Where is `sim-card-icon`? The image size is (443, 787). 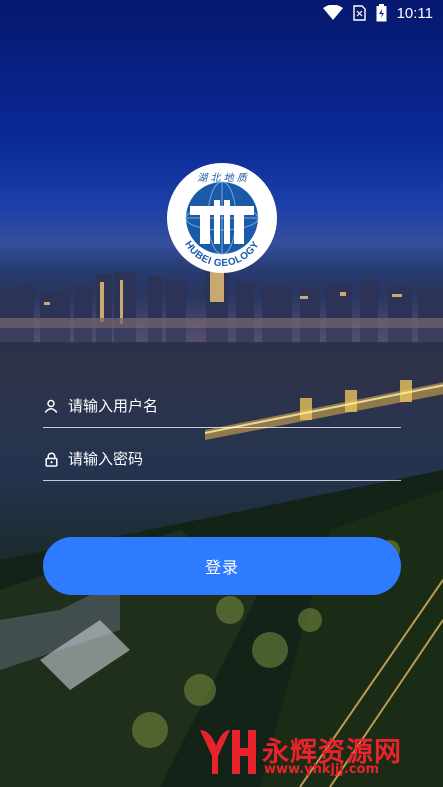 sim-card-icon is located at coordinates (359, 13).